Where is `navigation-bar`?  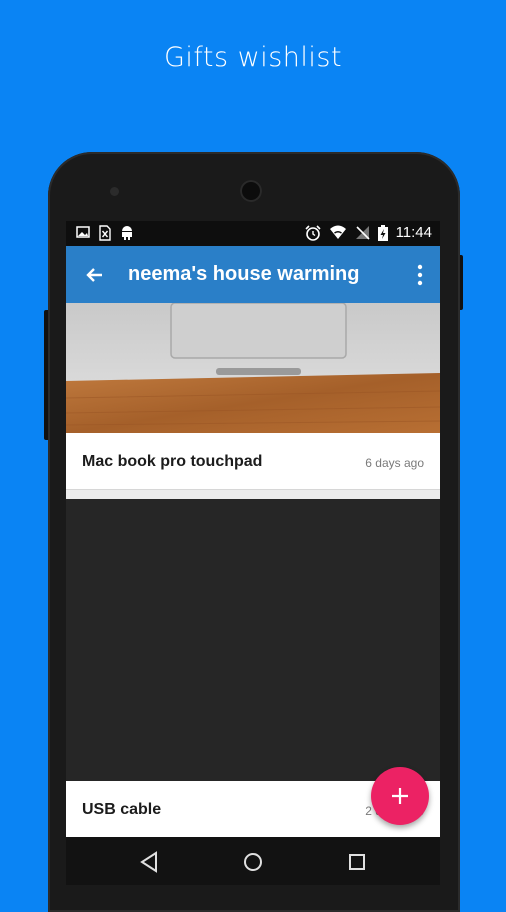
navigation-bar is located at coordinates (253, 861).